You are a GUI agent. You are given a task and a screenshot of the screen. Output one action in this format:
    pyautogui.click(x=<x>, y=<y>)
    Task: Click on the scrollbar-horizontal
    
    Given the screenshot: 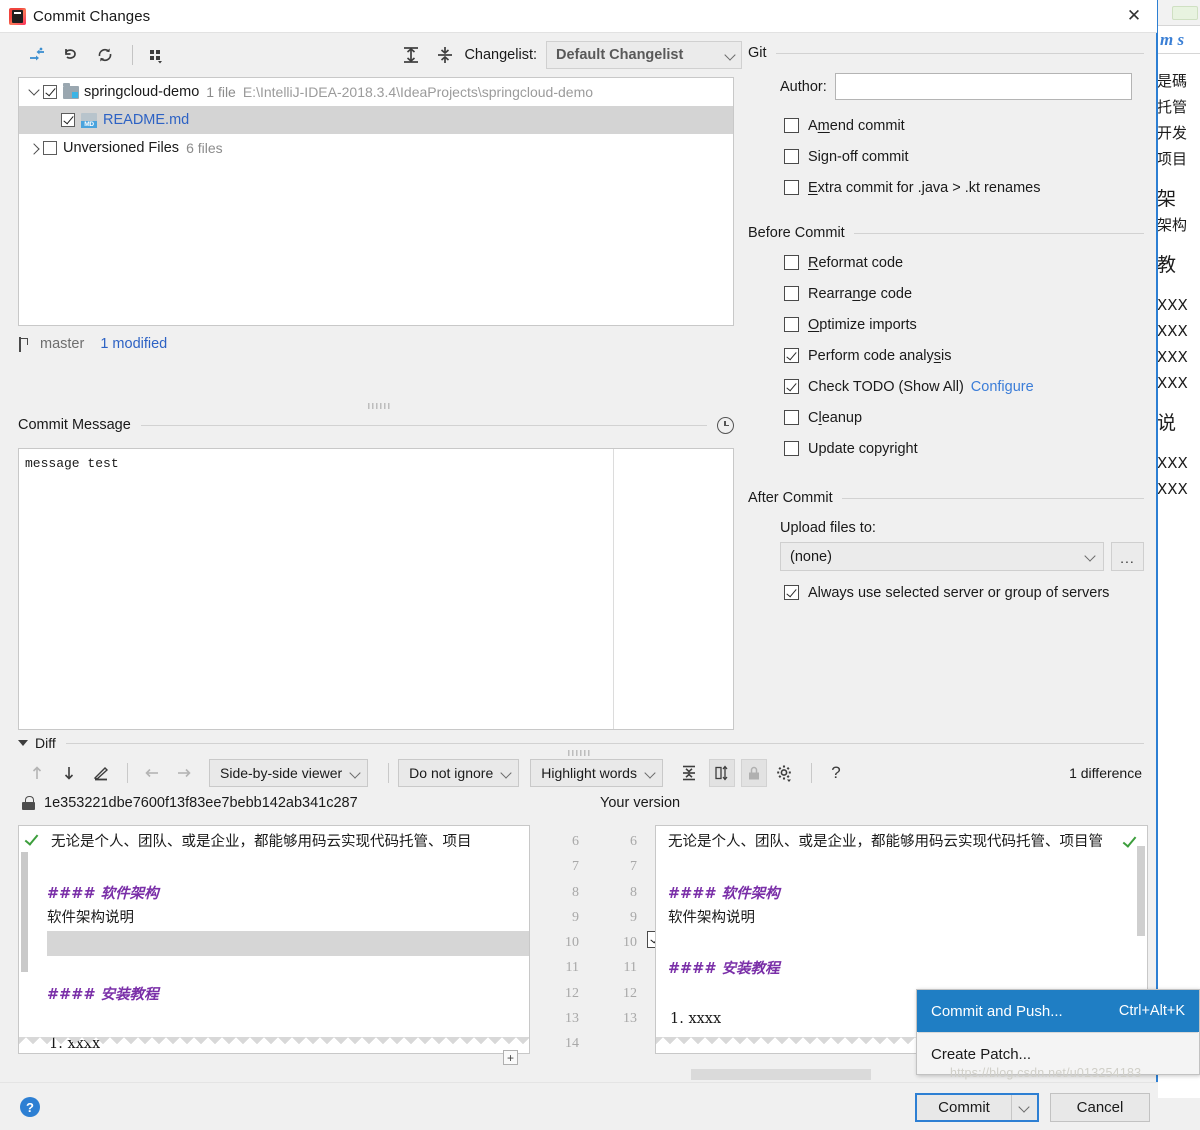 What is the action you would take?
    pyautogui.click(x=781, y=1074)
    